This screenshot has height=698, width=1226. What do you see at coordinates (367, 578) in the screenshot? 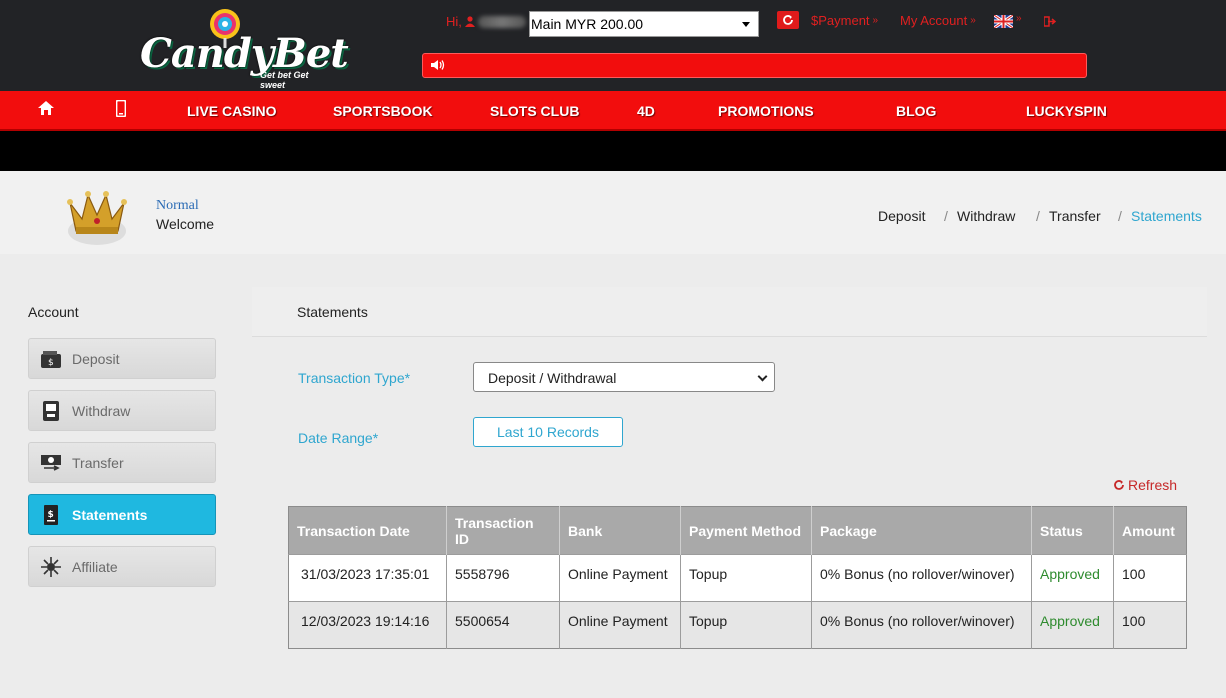
I see `cell-date: 31/03/2023 17:35:01` at bounding box center [367, 578].